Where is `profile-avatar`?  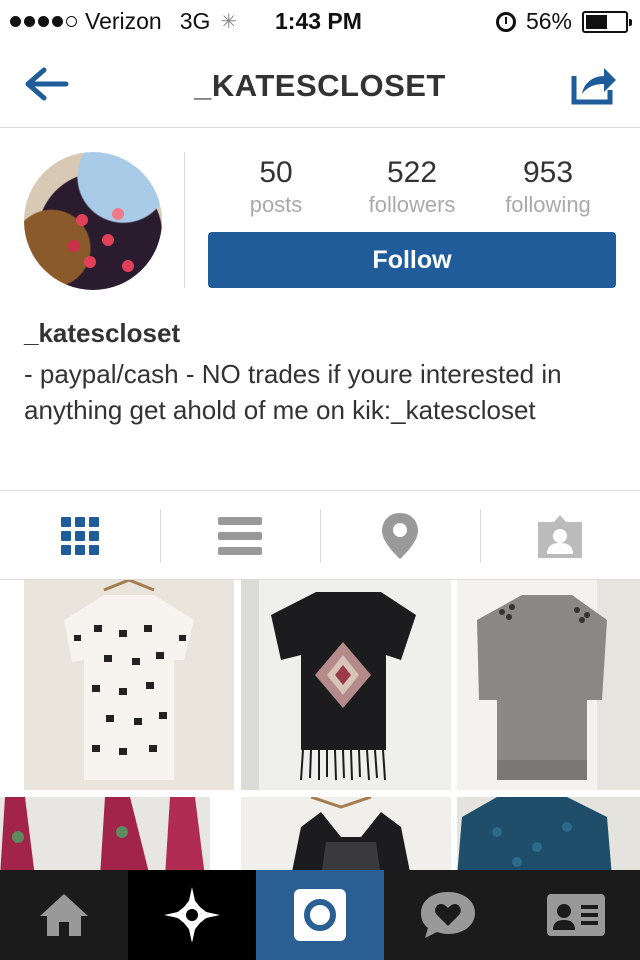
profile-avatar is located at coordinates (93, 221).